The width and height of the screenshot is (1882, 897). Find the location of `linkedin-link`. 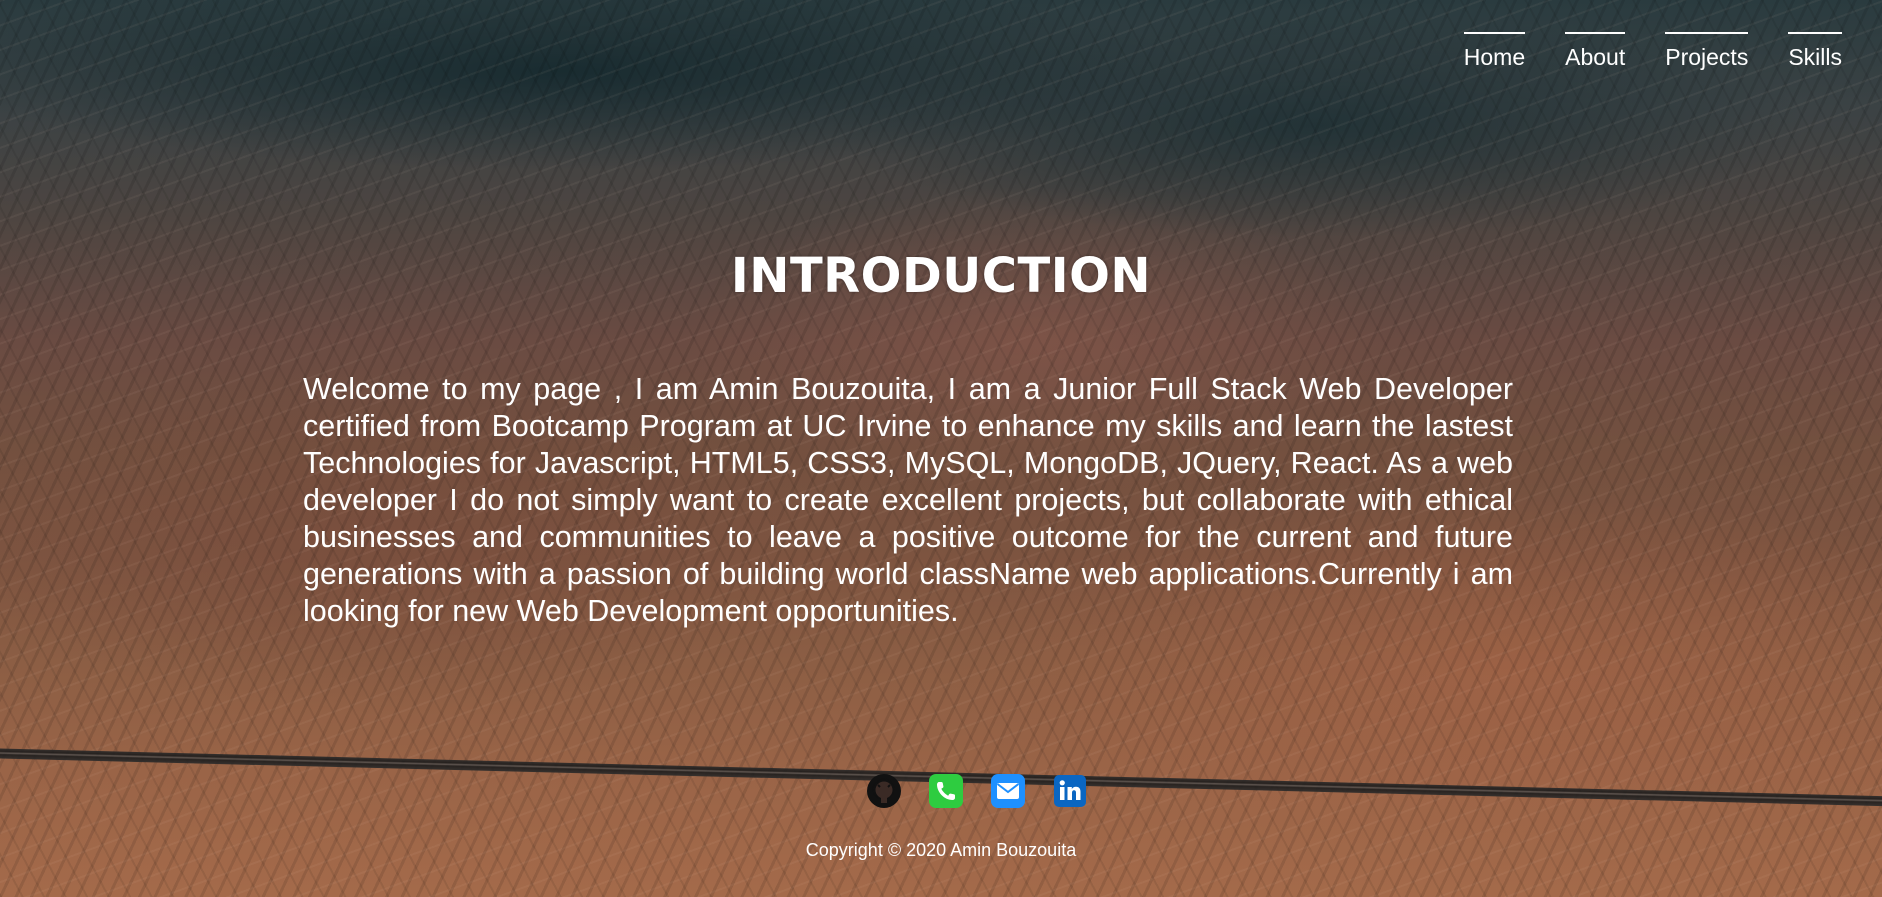

linkedin-link is located at coordinates (1070, 791).